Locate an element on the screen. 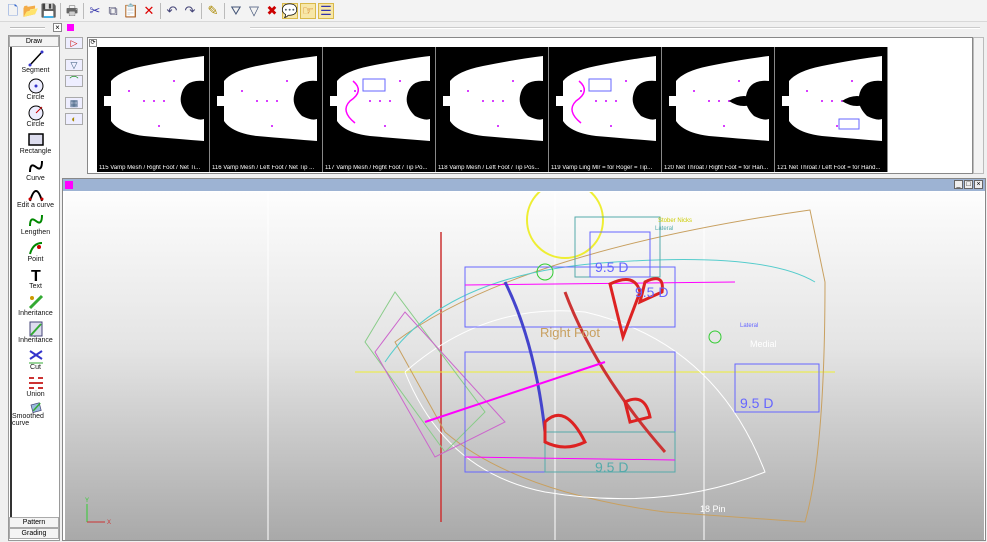 Image resolution: width=987 pixels, height=542 pixels. tool-curve: Curve is located at coordinates (35, 170).